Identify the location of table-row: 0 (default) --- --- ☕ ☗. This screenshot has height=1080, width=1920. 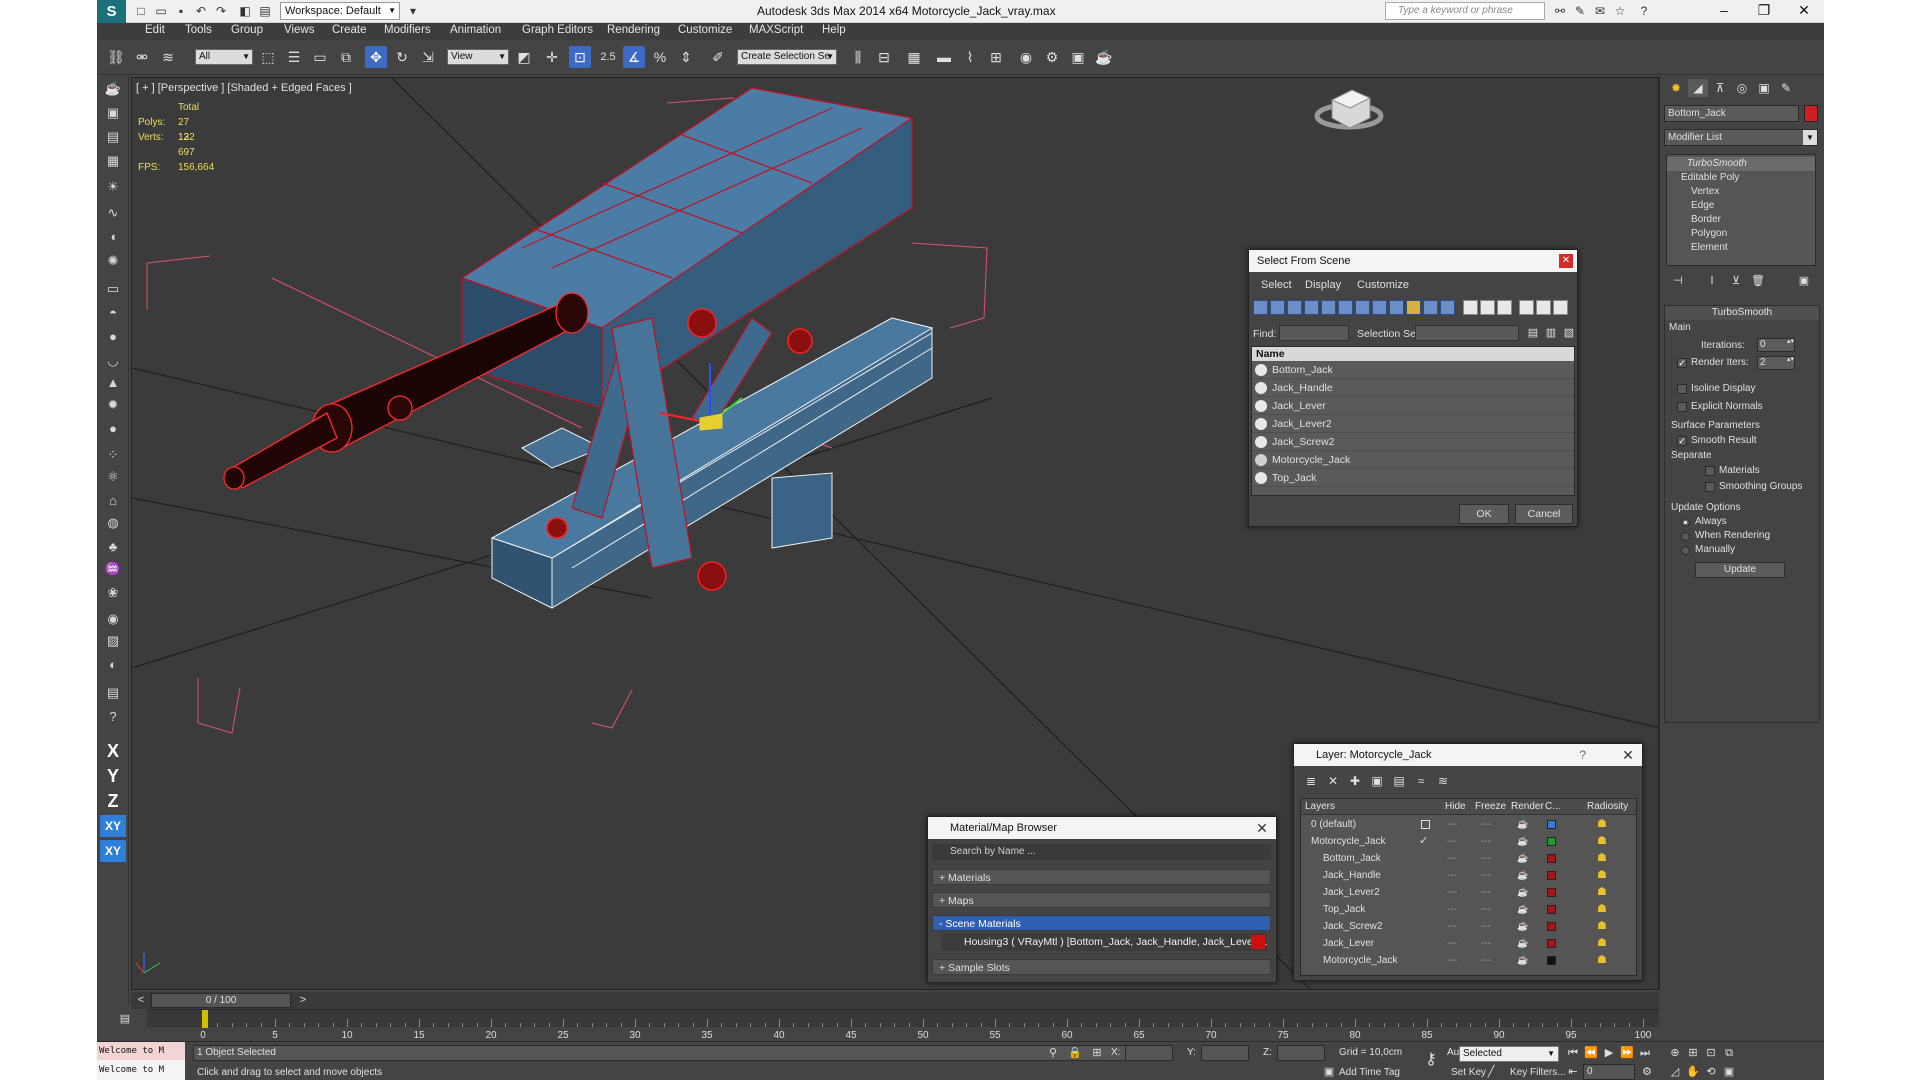
(1468, 824).